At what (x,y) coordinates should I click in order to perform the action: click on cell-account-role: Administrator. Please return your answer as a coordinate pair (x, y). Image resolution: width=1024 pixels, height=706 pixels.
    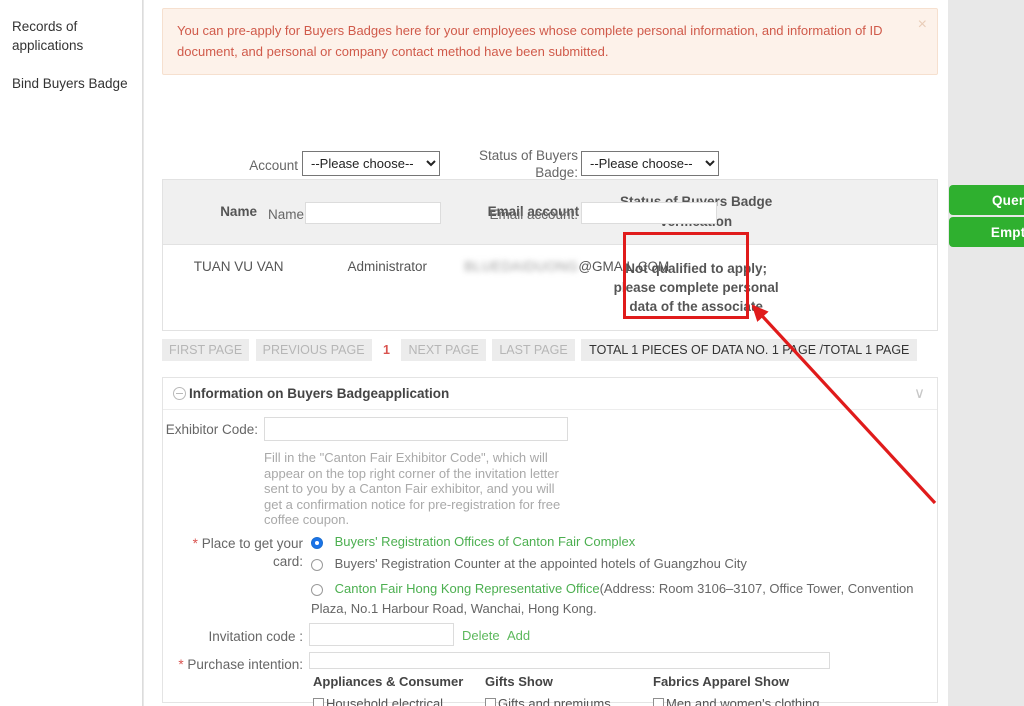
    Looking at the image, I should click on (387, 266).